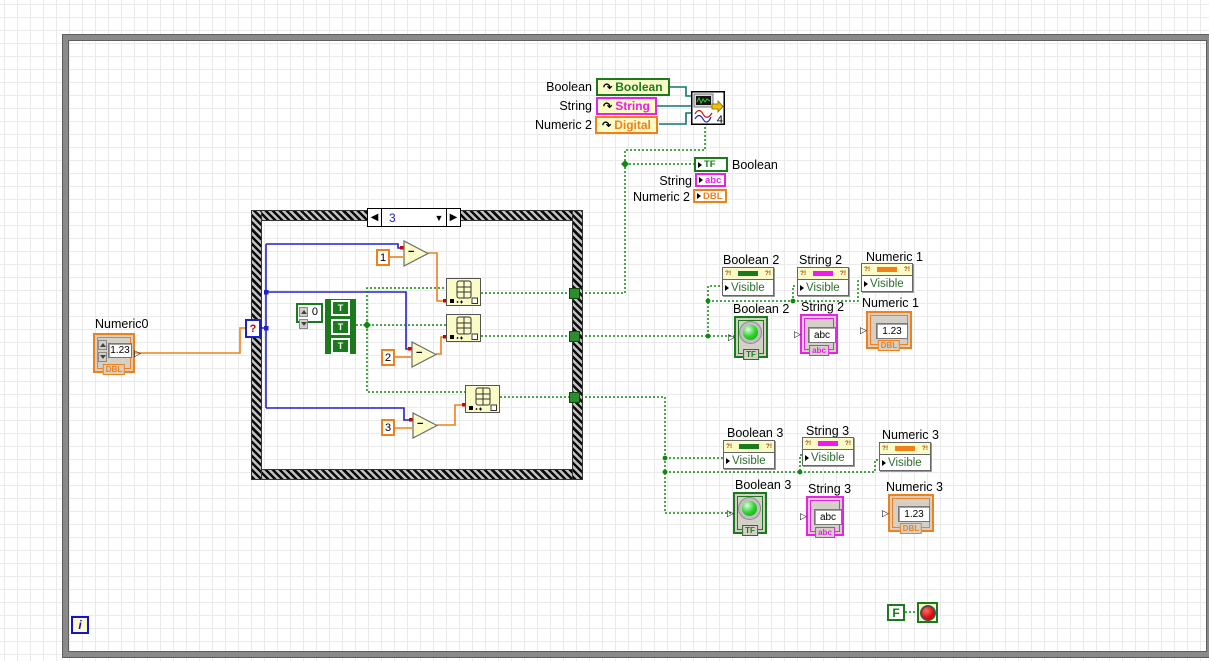 This screenshot has height=661, width=1209. What do you see at coordinates (825, 532) in the screenshot?
I see `string3-type-tag: abc` at bounding box center [825, 532].